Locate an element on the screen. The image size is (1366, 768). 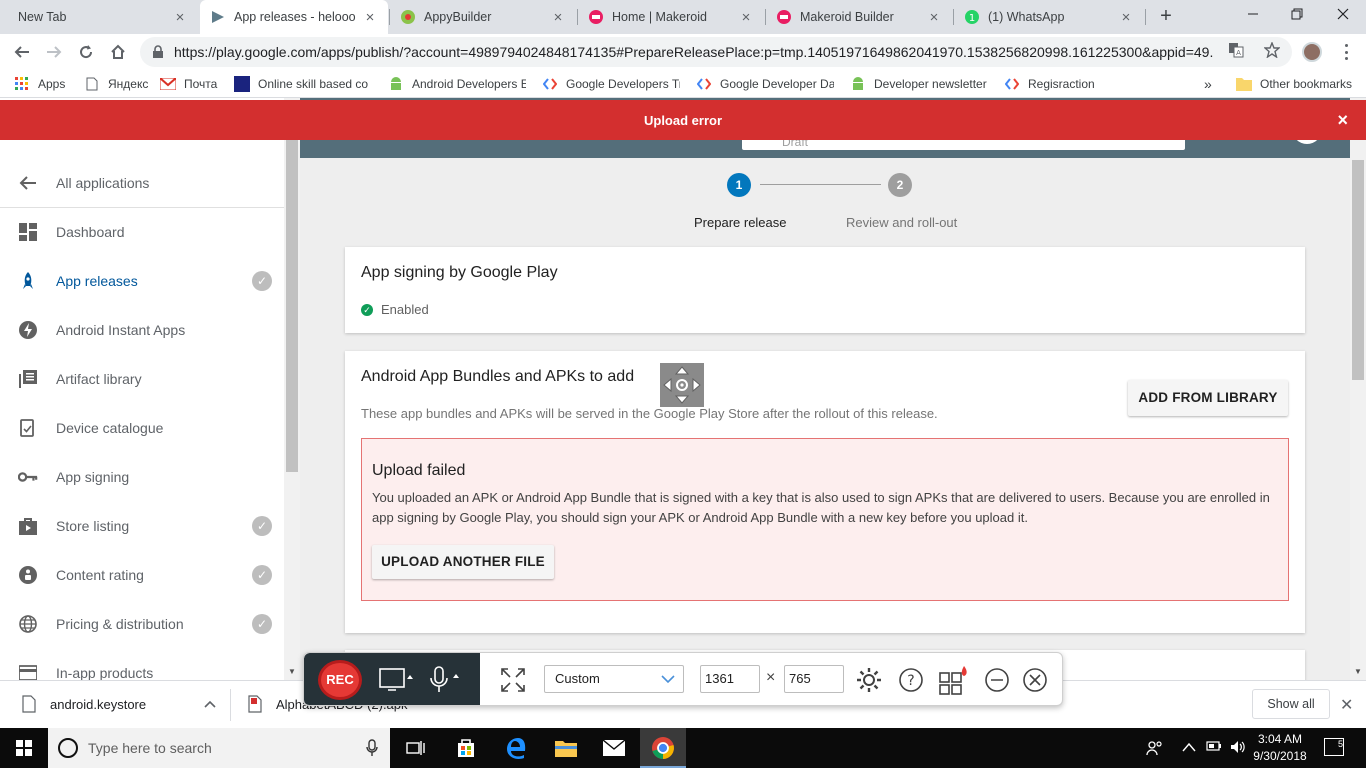
content-rating-icon is located at coordinates (28, 575).